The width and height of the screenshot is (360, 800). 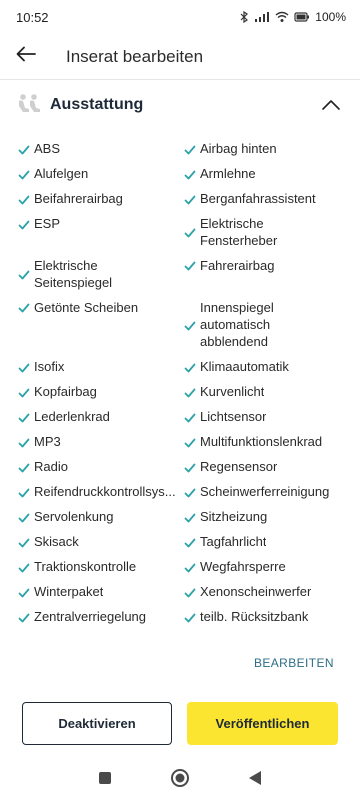 I want to click on battery-icon, so click(x=302, y=17).